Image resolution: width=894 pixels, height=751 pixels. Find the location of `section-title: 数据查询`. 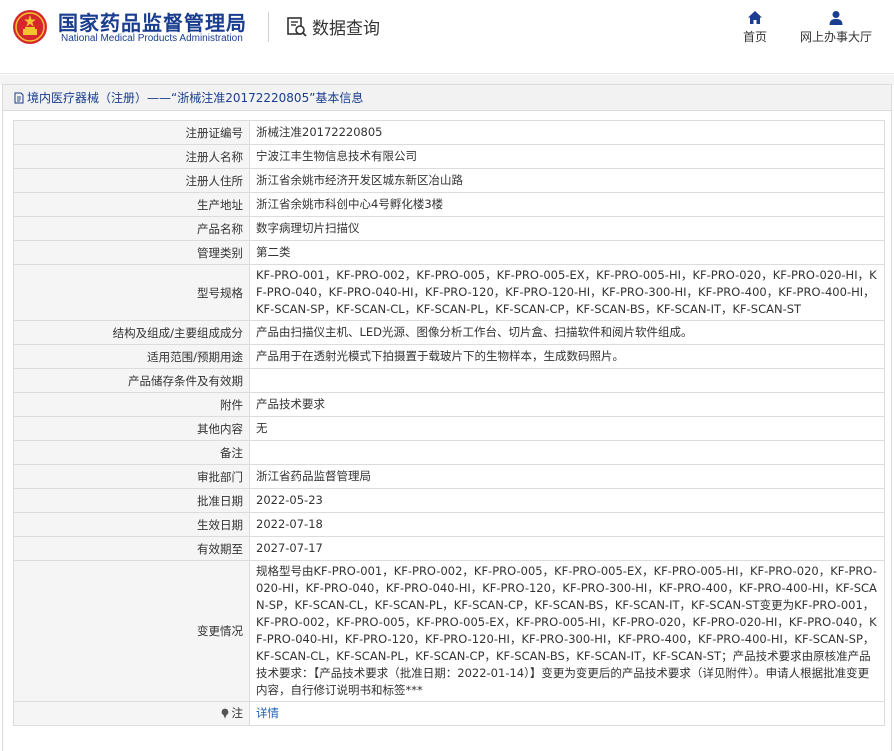

section-title: 数据查询 is located at coordinates (333, 26).